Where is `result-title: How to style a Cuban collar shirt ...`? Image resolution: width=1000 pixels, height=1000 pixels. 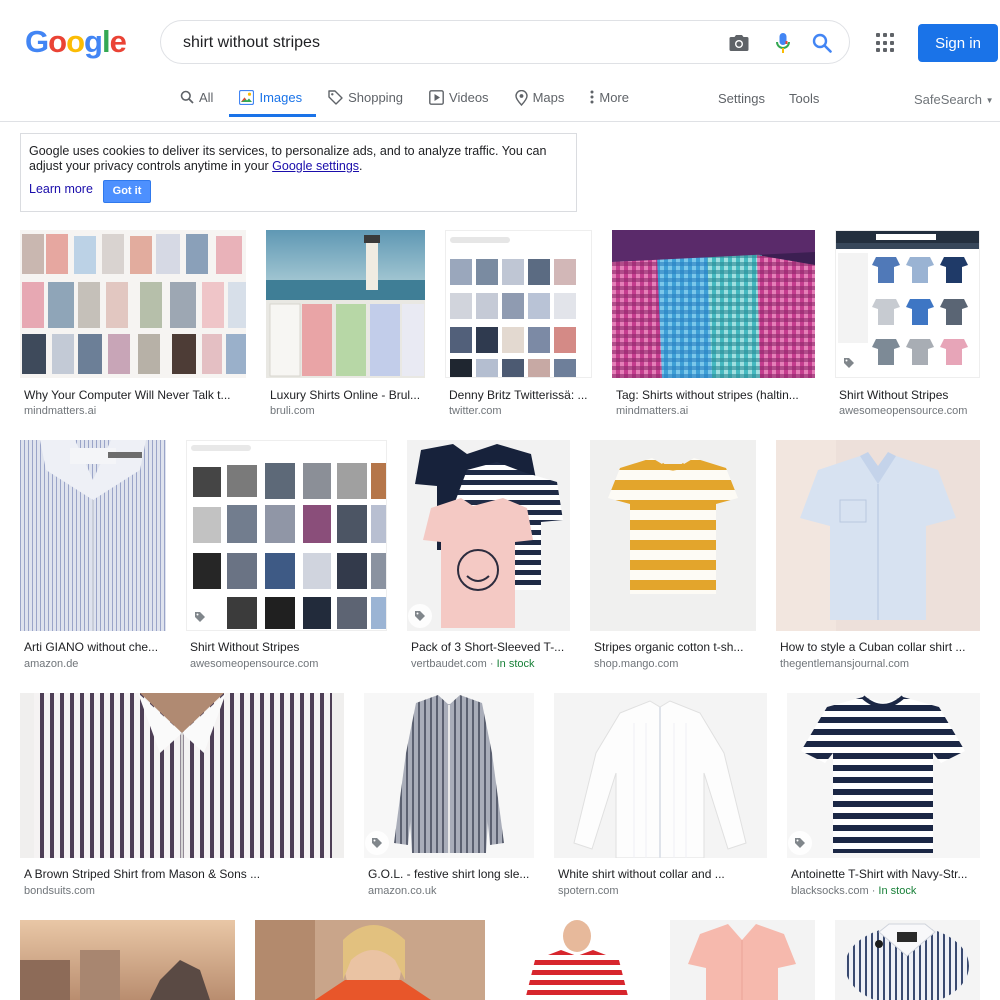 result-title: How to style a Cuban collar shirt ... is located at coordinates (878, 647).